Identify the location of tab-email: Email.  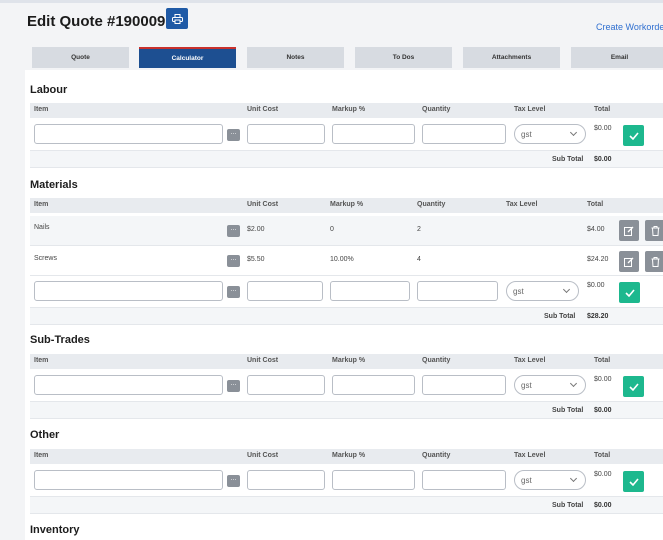
(617, 57).